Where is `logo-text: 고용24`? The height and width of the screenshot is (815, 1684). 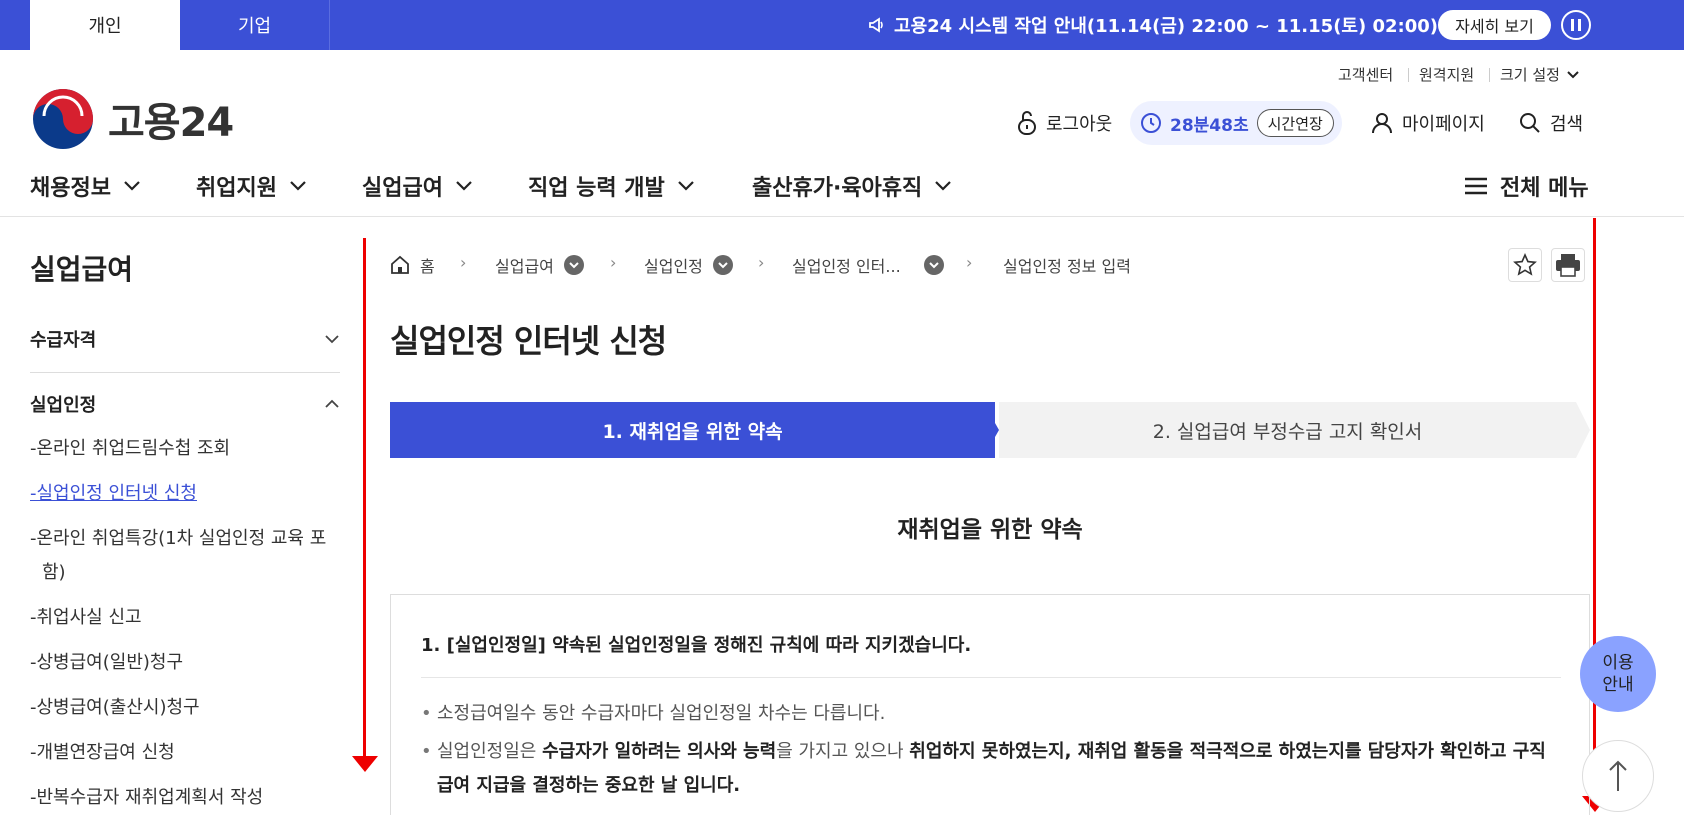
logo-text: 고용24 is located at coordinates (171, 123).